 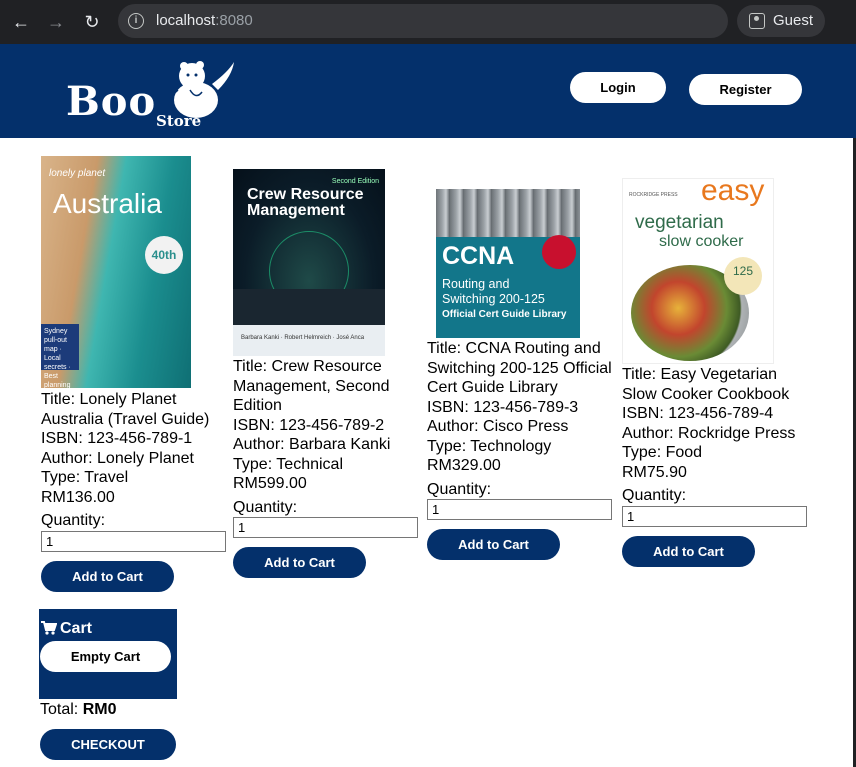 I want to click on url-port: :8080, so click(x=234, y=20).